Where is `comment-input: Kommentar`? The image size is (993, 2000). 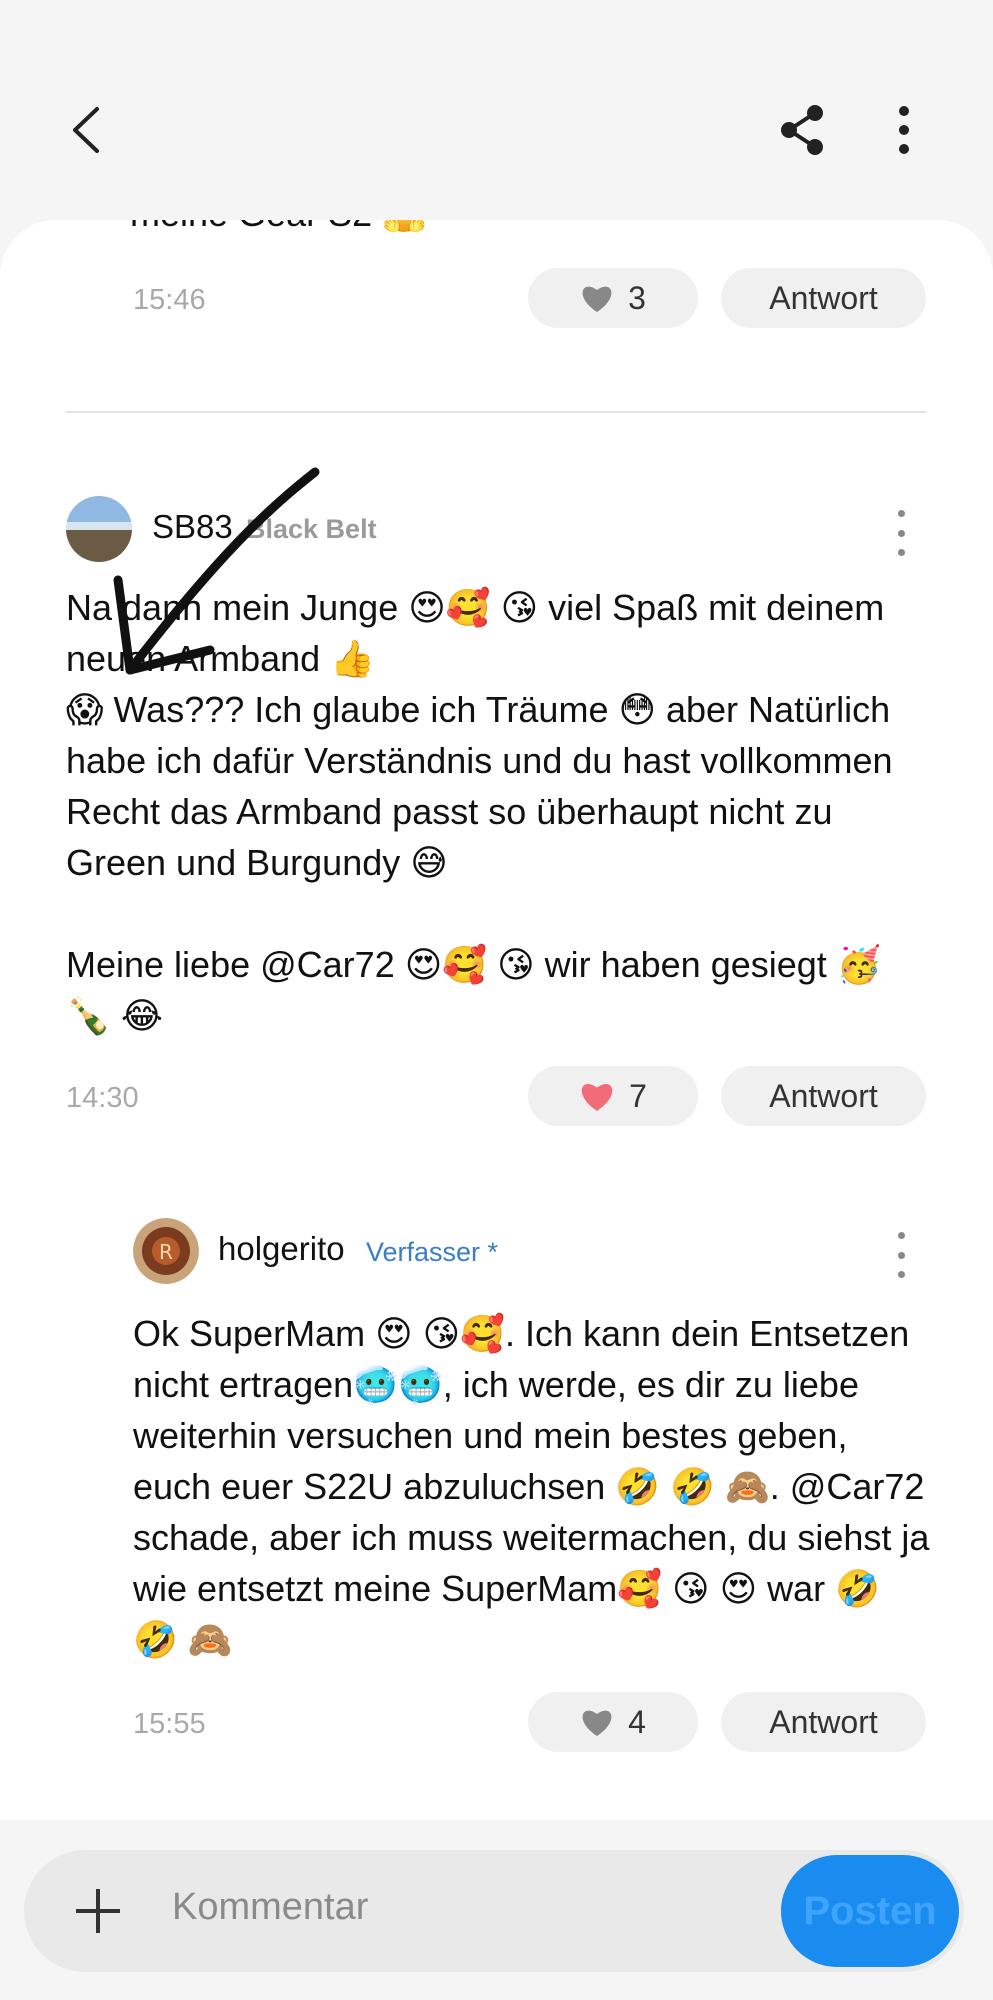 comment-input: Kommentar is located at coordinates (270, 1907).